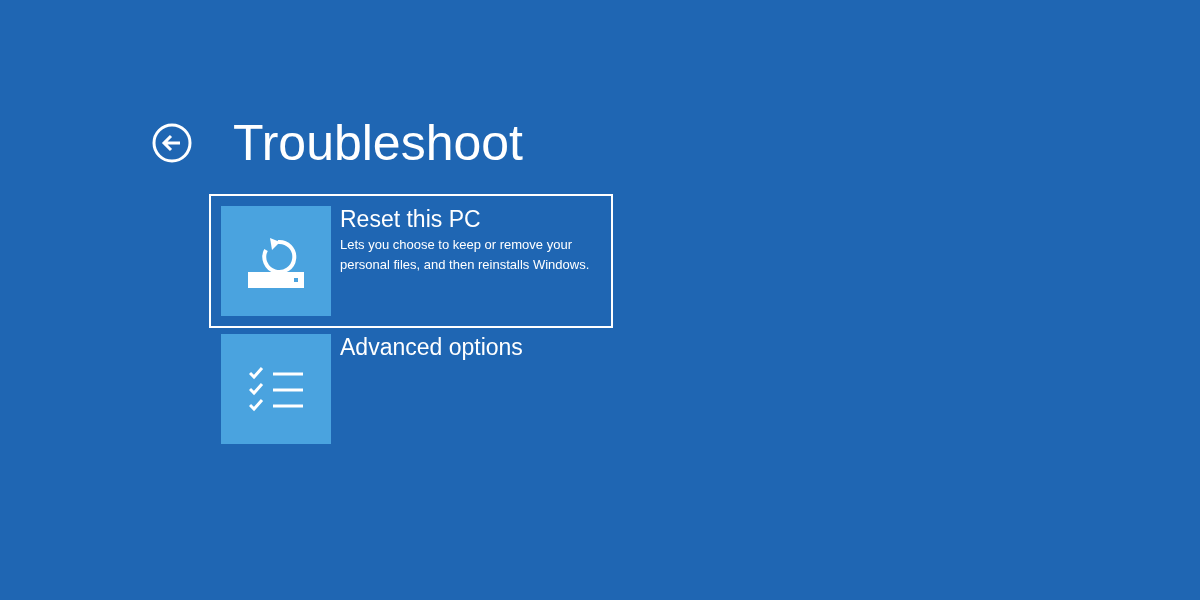 Image resolution: width=1200 pixels, height=600 pixels. I want to click on checklist-icon, so click(276, 389).